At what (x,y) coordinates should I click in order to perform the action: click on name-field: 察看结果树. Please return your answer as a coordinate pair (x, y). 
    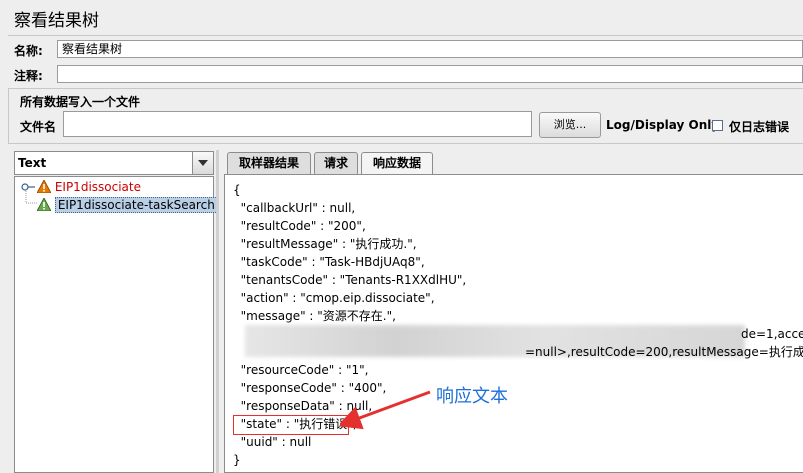
    Looking at the image, I should click on (430, 49).